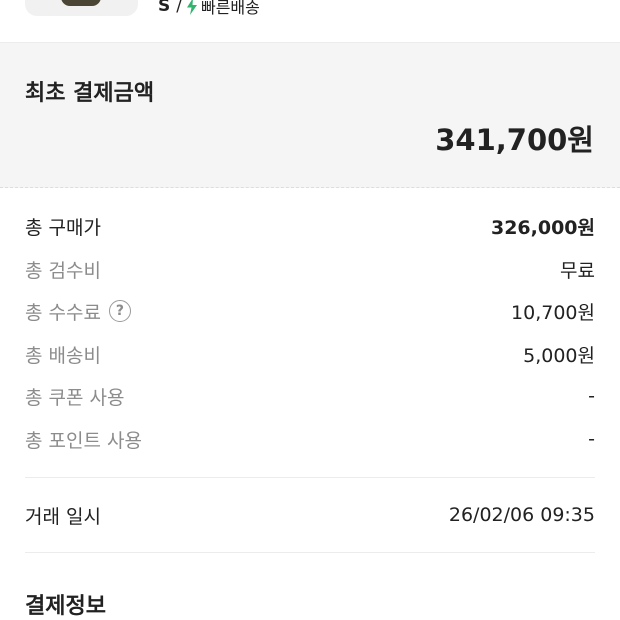  I want to click on row-value: 26/02/06 09:35, so click(521, 515).